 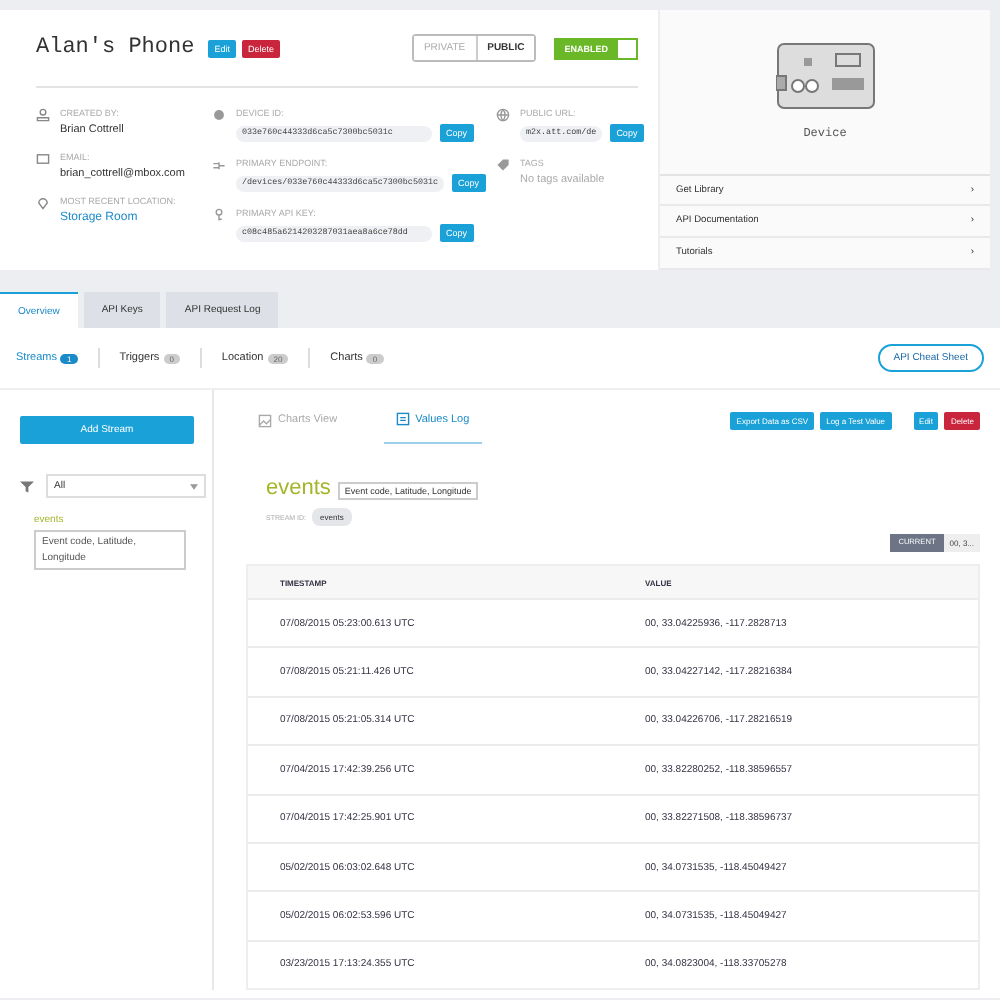 What do you see at coordinates (43, 203) in the screenshot?
I see `pin-icon` at bounding box center [43, 203].